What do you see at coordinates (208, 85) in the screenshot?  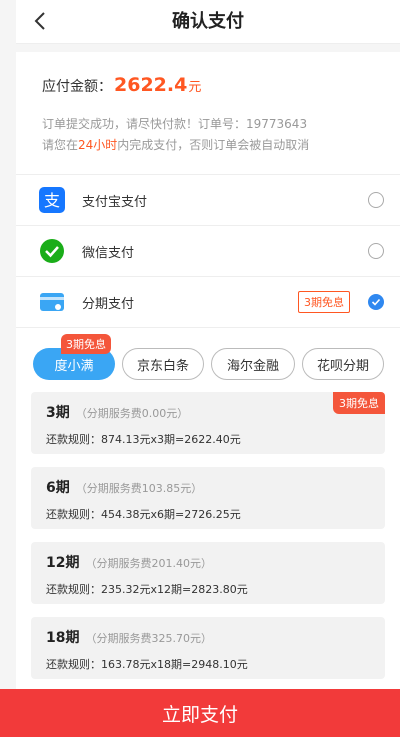 I see `amount-line: 应付金额： 2622.4 元` at bounding box center [208, 85].